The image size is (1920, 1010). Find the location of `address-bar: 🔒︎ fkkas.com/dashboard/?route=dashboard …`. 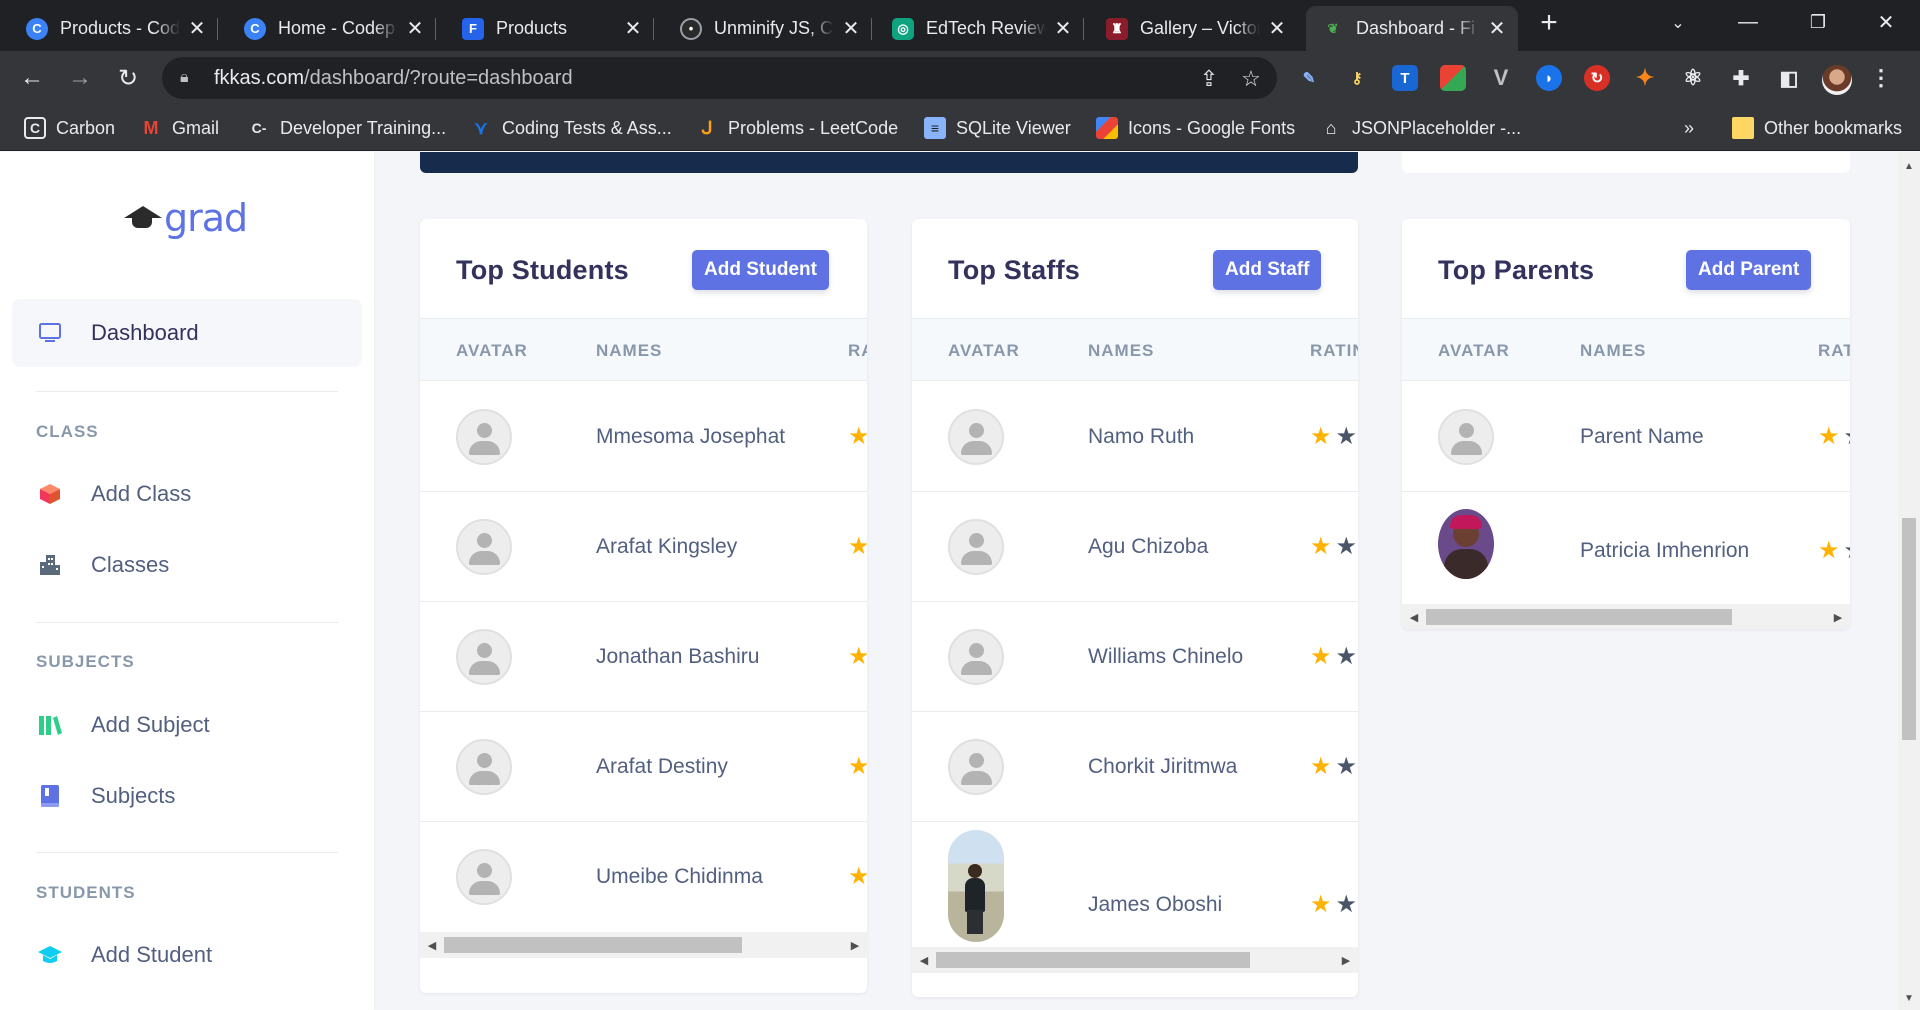

address-bar: 🔒︎ fkkas.com/dashboard/?route=dashboard … is located at coordinates (719, 78).